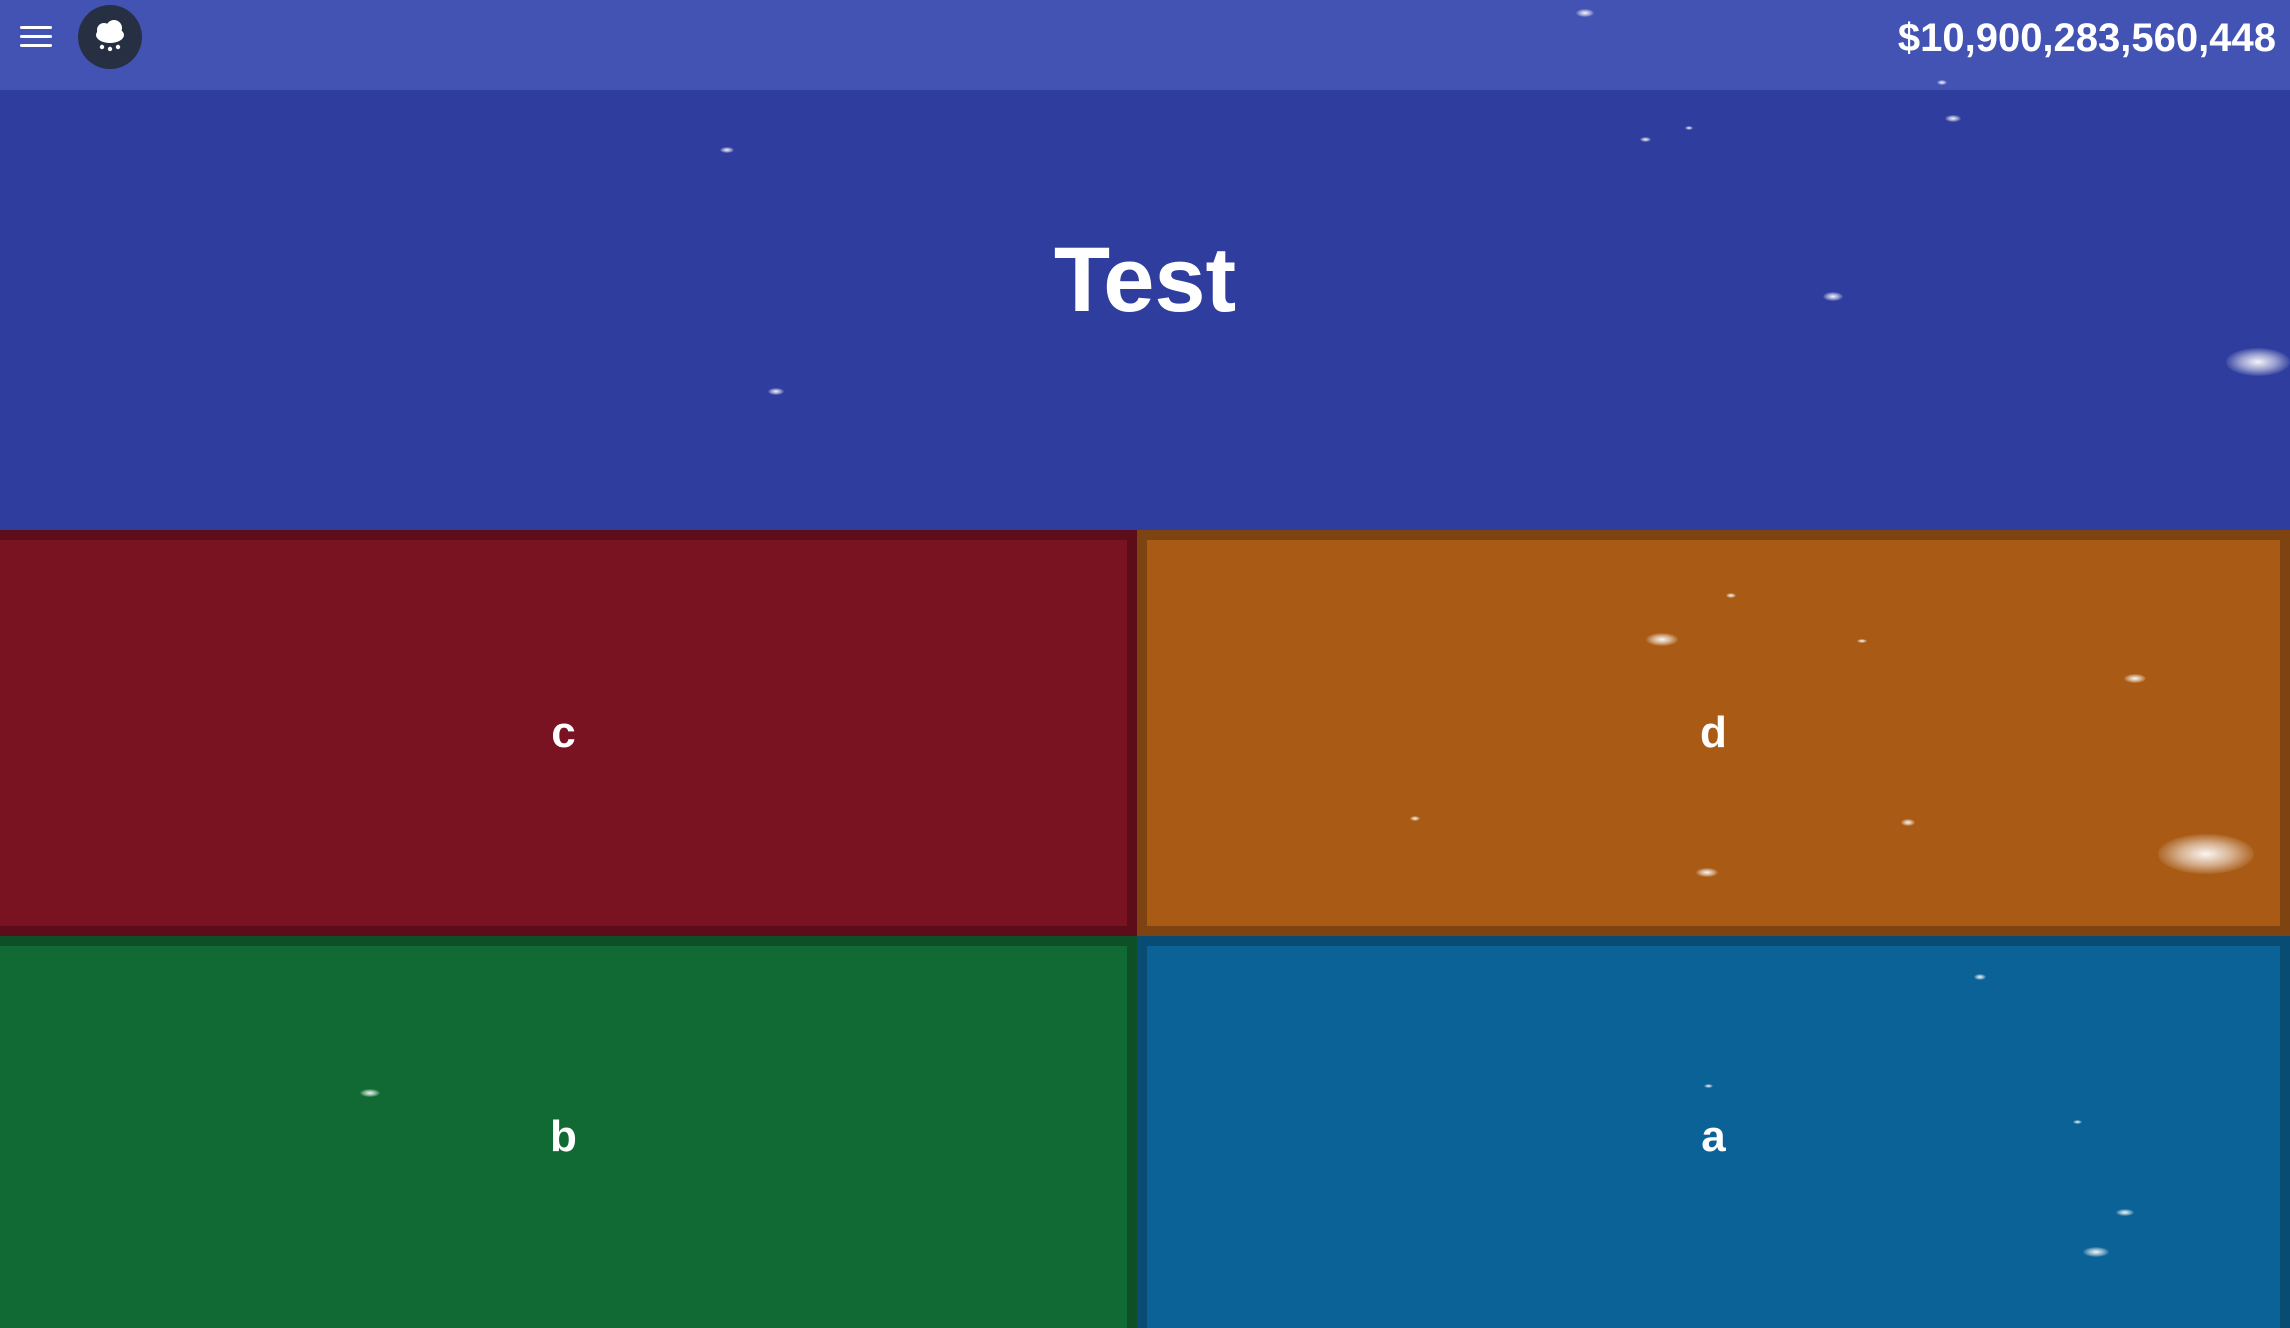 The image size is (2290, 1328). I want to click on answer-option-b: b, so click(568, 1132).